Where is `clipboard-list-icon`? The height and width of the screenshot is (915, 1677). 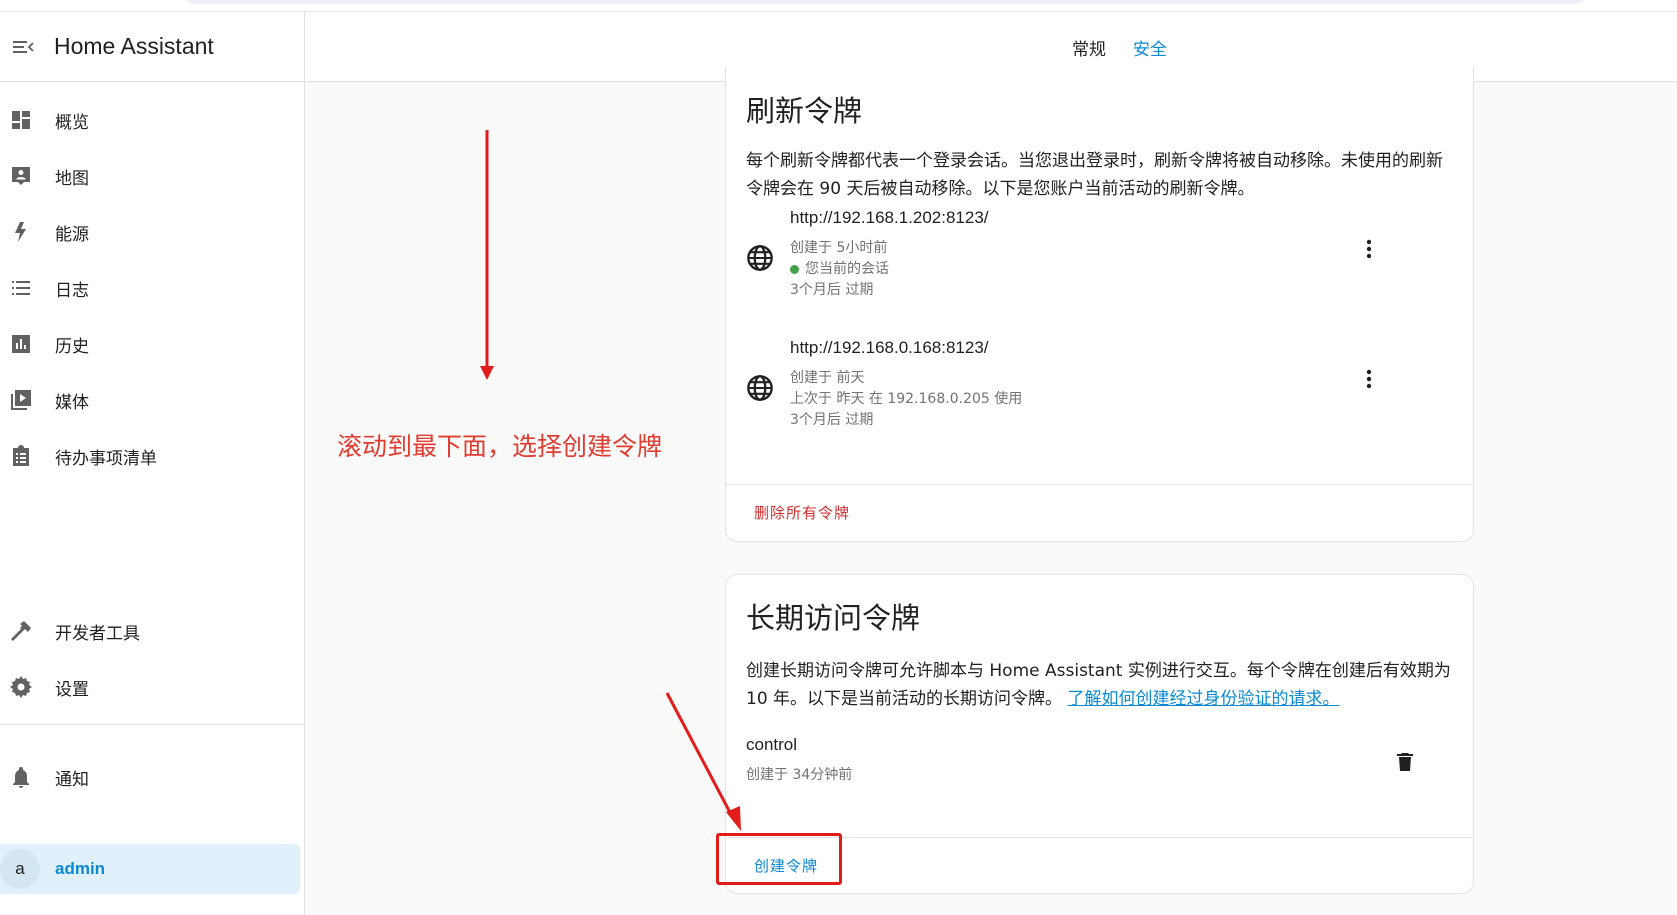
clipboard-list-icon is located at coordinates (21, 456).